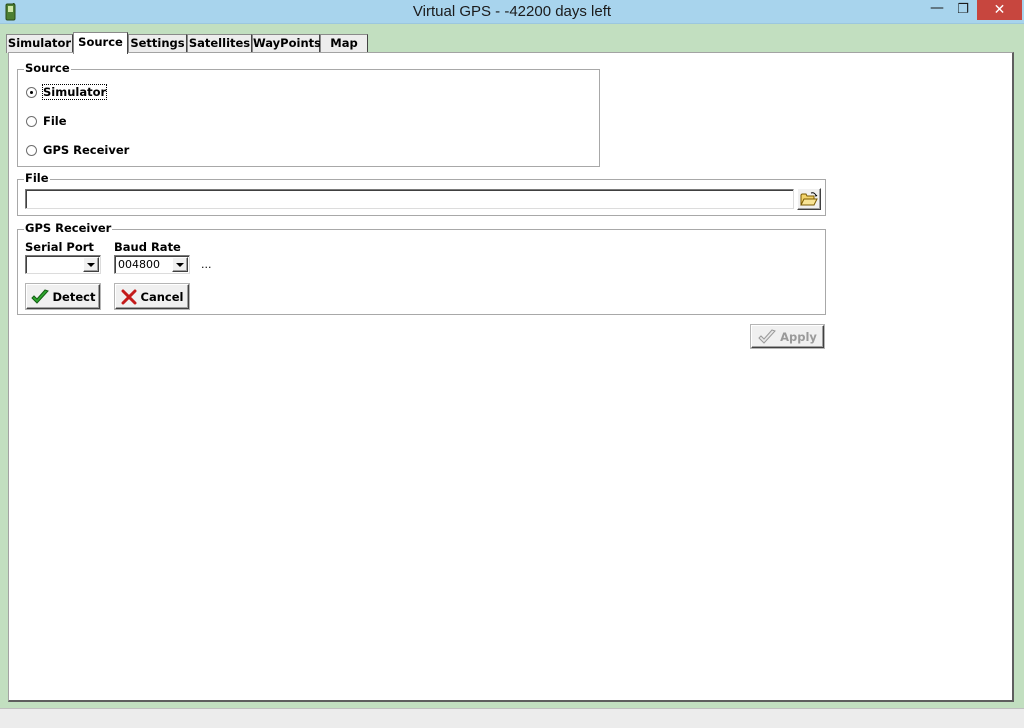 This screenshot has height=728, width=1024. What do you see at coordinates (68, 228) in the screenshot?
I see `gps-receiver-group-title: GPS Receiver` at bounding box center [68, 228].